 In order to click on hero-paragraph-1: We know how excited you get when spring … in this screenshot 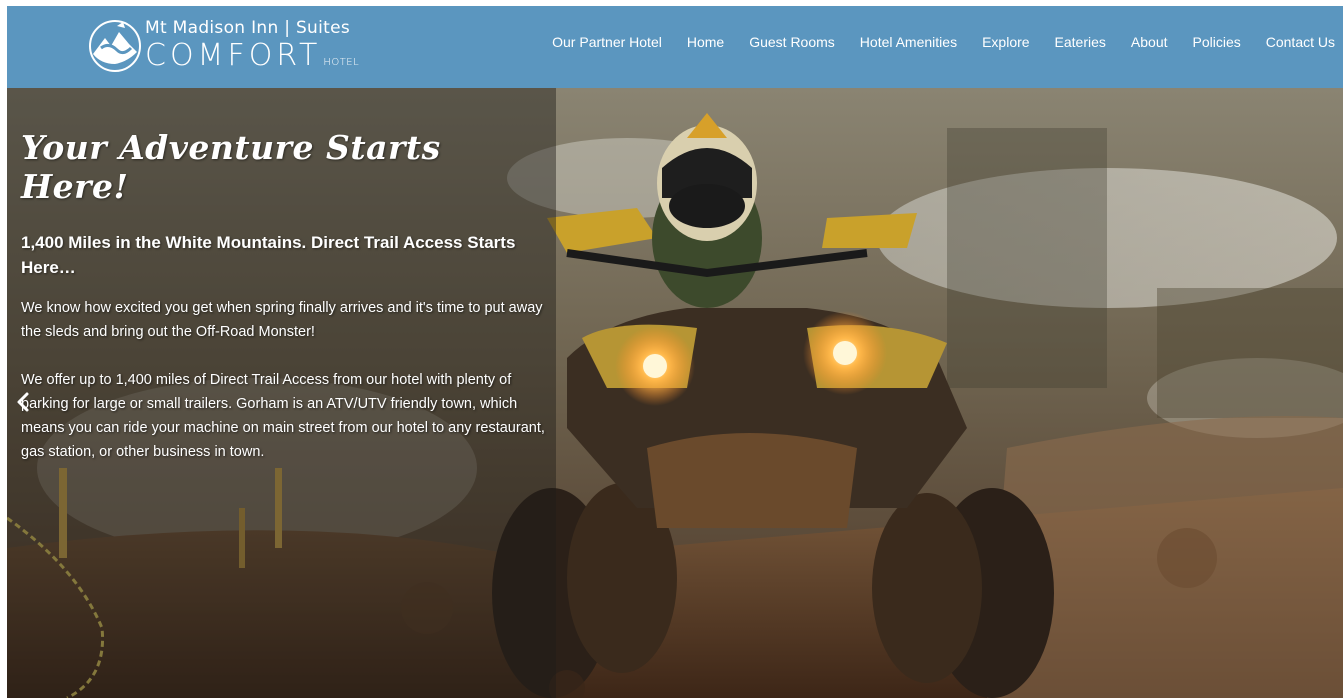, I will do `click(282, 320)`.